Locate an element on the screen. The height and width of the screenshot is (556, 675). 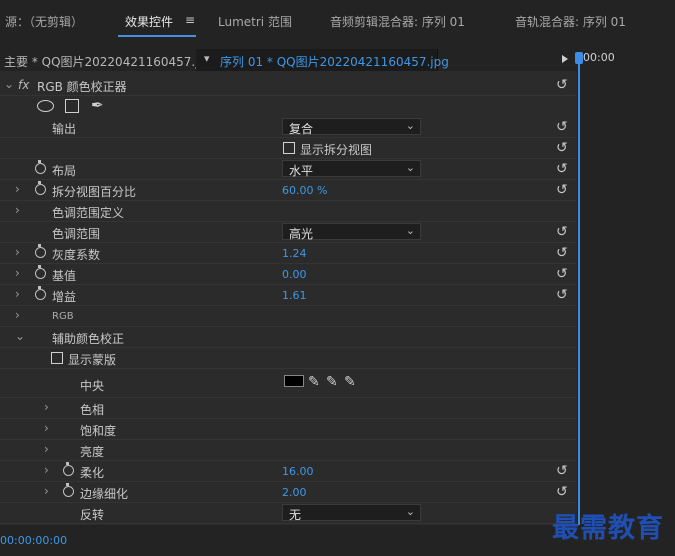
tab-lumetri-scopes: Lumetri 范围 is located at coordinates (255, 21).